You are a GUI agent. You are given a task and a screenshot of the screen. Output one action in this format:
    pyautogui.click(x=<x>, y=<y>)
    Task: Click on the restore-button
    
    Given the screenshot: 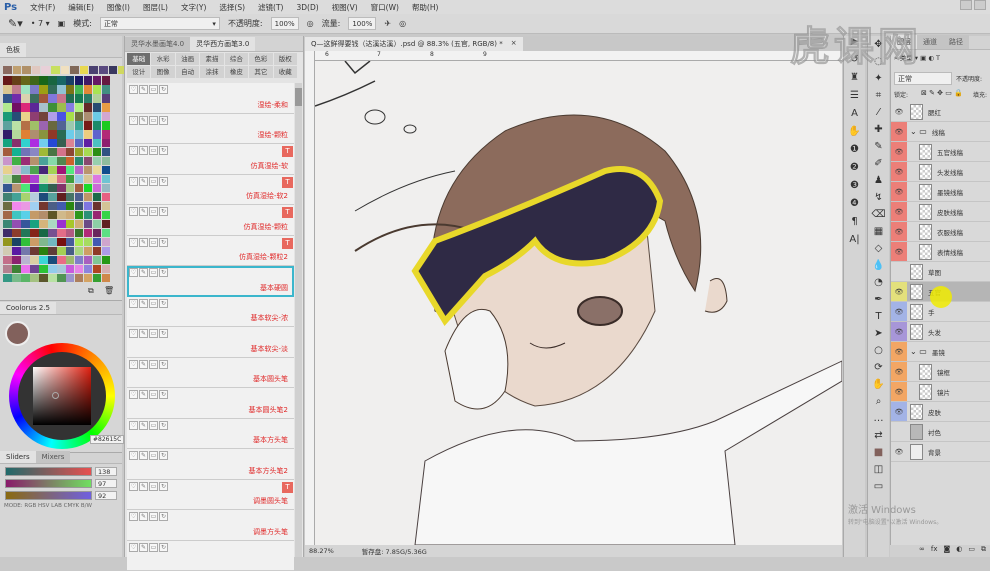 What is the action you would take?
    pyautogui.click(x=980, y=5)
    